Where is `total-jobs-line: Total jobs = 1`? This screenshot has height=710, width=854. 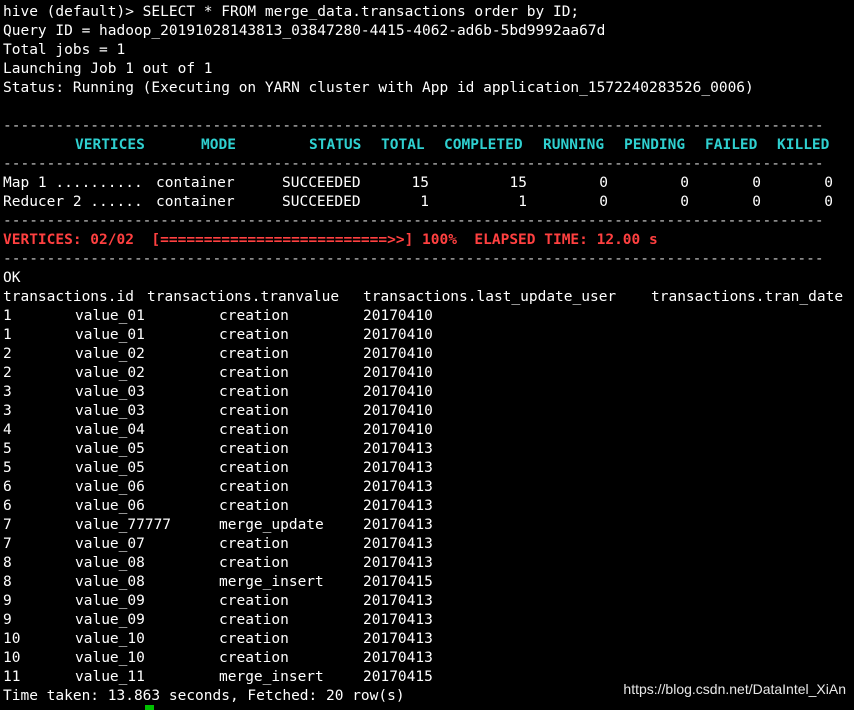
total-jobs-line: Total jobs = 1 is located at coordinates (64, 50).